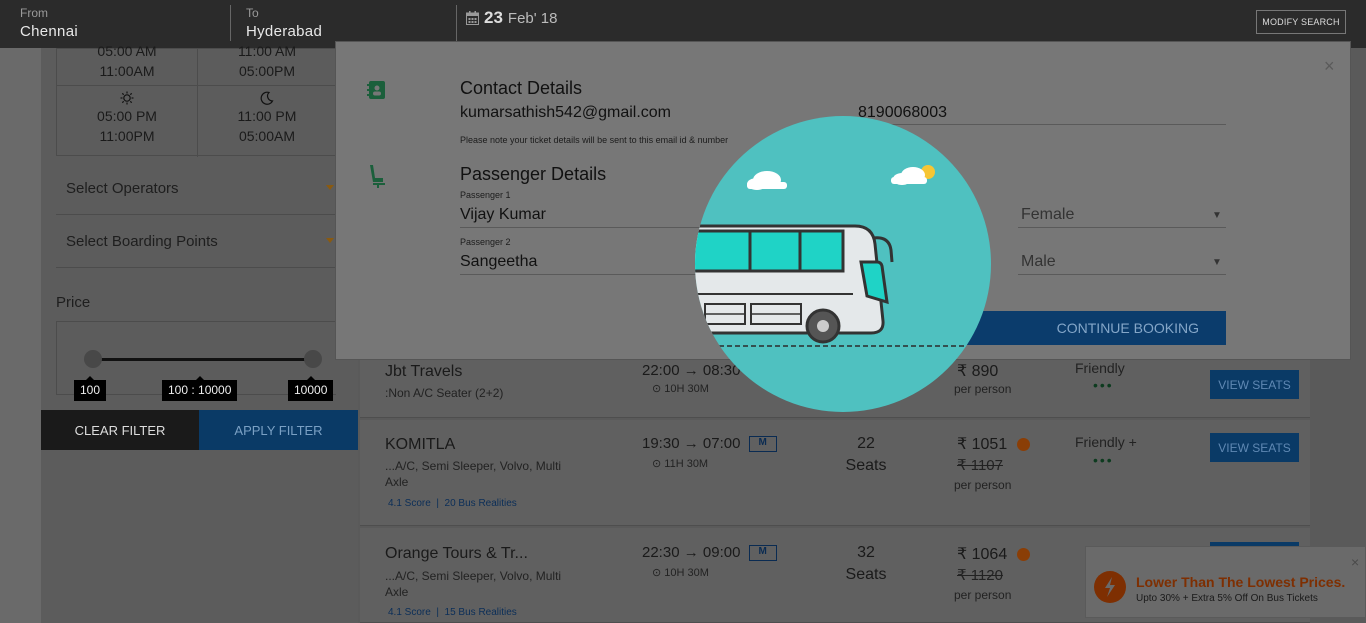  What do you see at coordinates (661, 552) in the screenshot?
I see `departure-time: 22:30` at bounding box center [661, 552].